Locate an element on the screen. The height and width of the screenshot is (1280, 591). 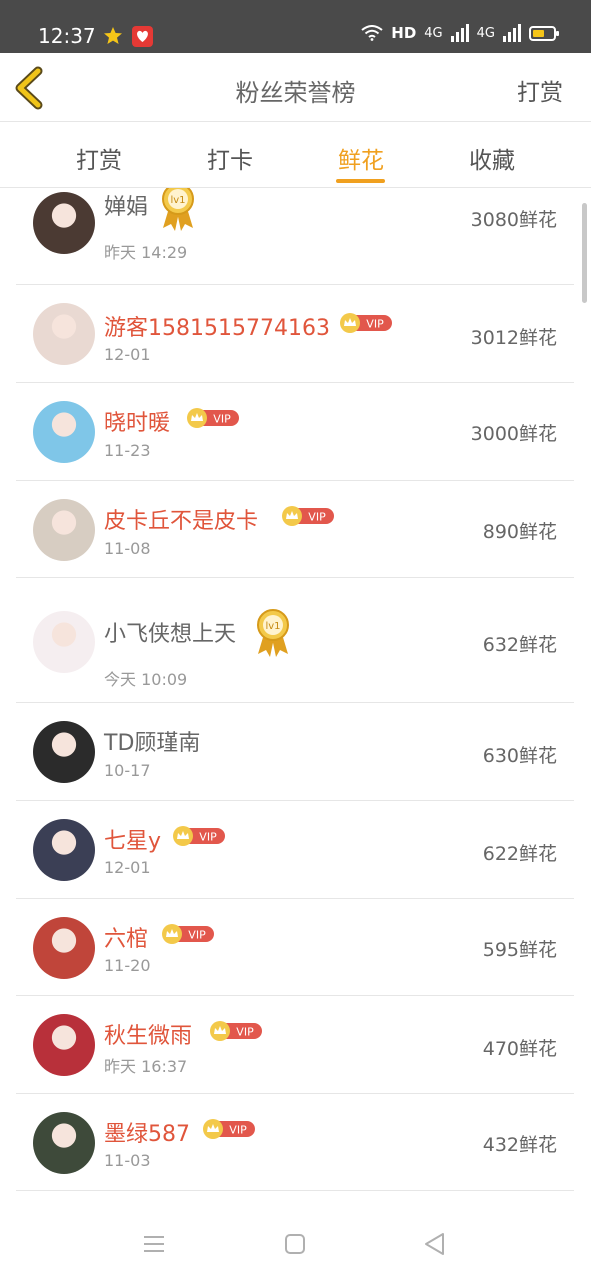
user-name: 皮卡丘不是皮卡 is located at coordinates (181, 521).